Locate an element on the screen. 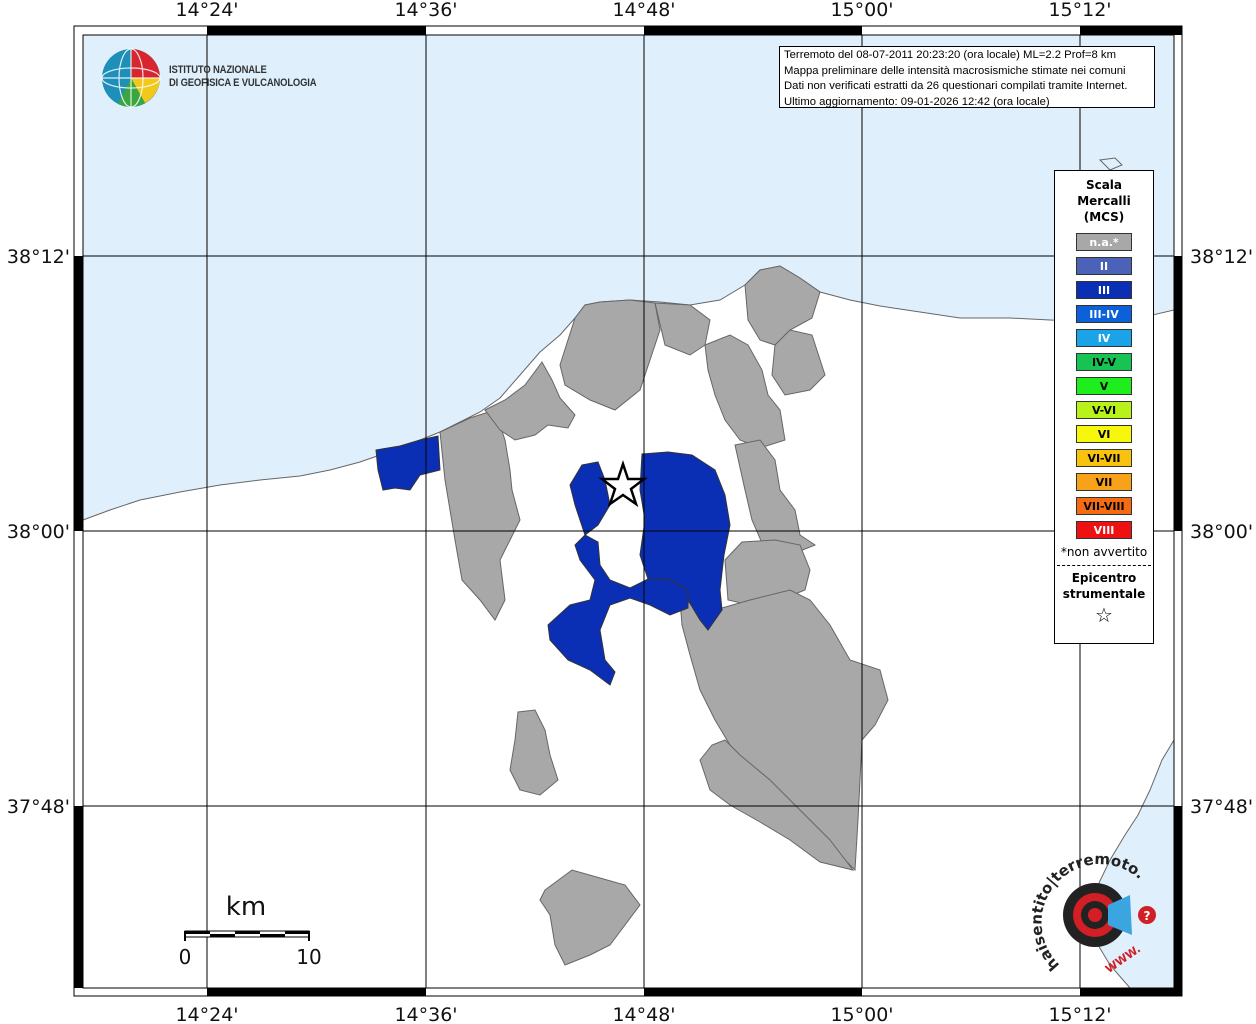 The width and height of the screenshot is (1256, 1024). lon-label-bottom: 14°36' is located at coordinates (425, 1014).